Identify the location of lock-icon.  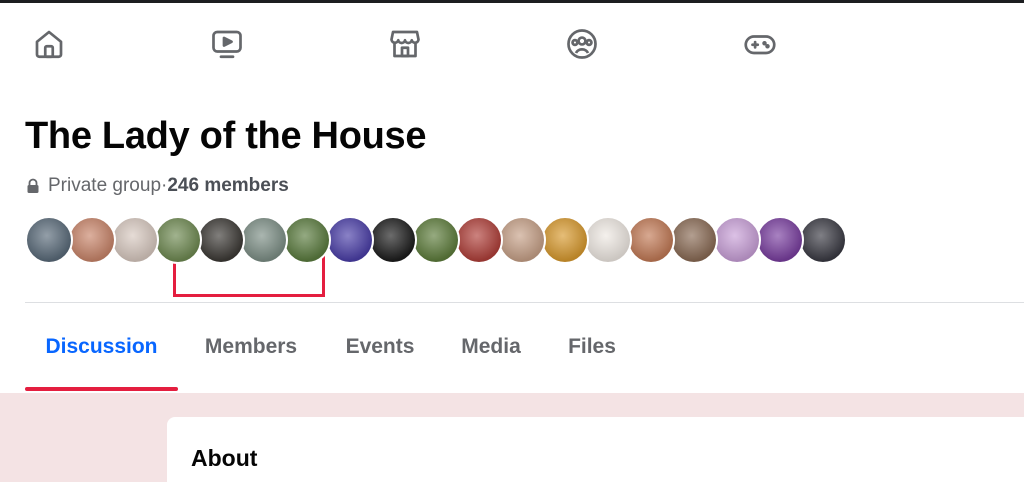
(33, 185).